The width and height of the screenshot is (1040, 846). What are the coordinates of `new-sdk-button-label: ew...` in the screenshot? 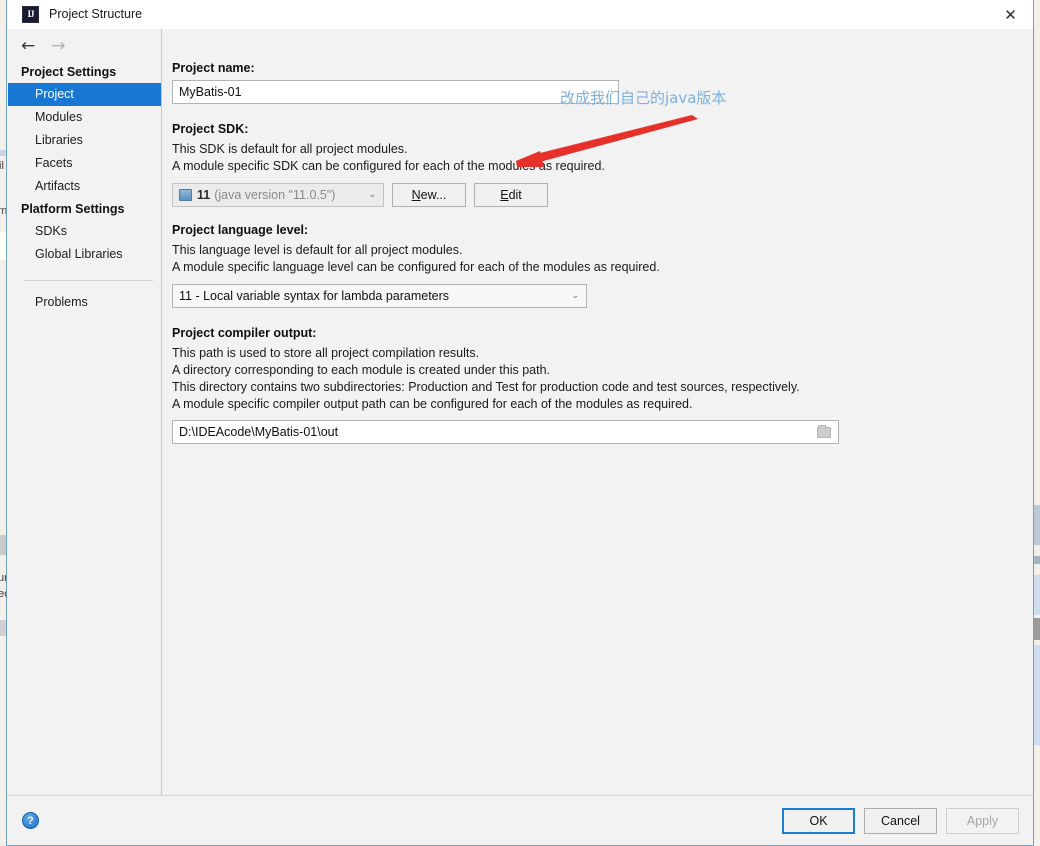 It's located at (433, 195).